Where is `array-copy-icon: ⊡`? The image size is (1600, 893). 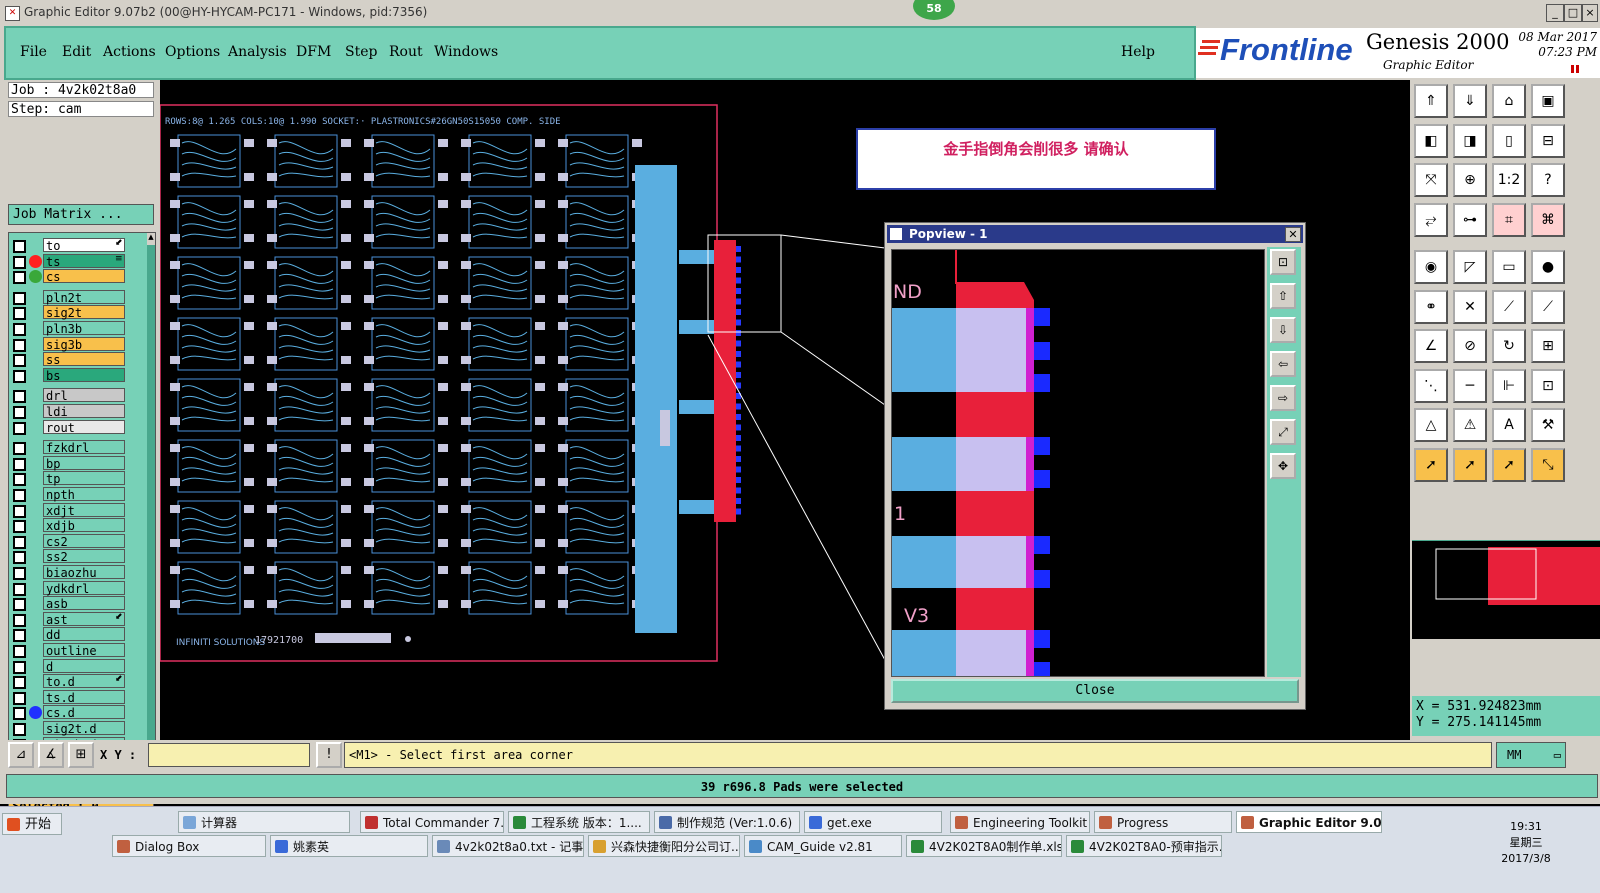
array-copy-icon: ⊡ is located at coordinates (1548, 385).